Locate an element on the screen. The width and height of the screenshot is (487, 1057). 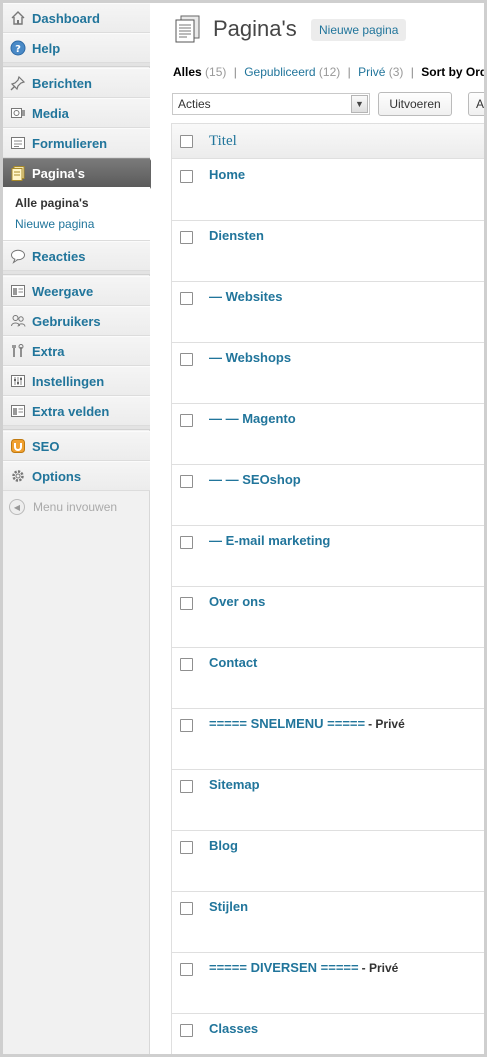
page-title-link: — — SEOshop is located at coordinates (256, 479).